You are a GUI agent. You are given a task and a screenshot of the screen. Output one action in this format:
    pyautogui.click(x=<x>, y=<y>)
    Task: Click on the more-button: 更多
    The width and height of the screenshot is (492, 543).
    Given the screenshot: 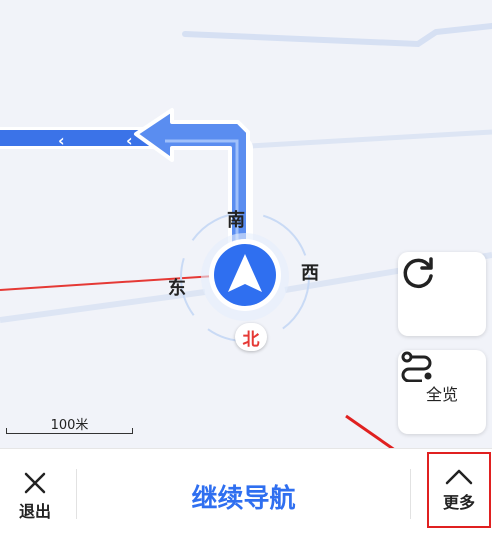 What is the action you would take?
    pyautogui.click(x=459, y=490)
    